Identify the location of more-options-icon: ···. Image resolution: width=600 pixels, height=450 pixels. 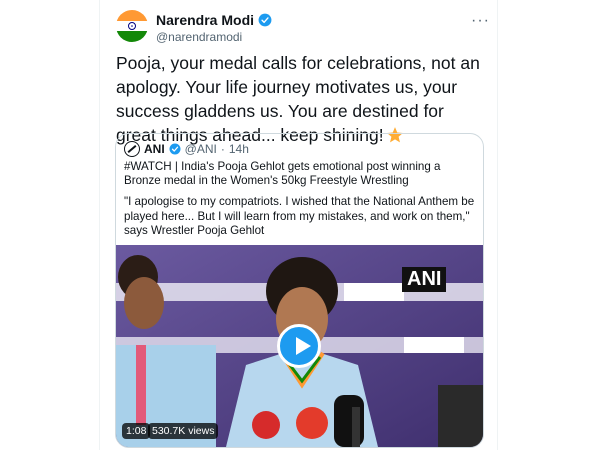
(480, 21).